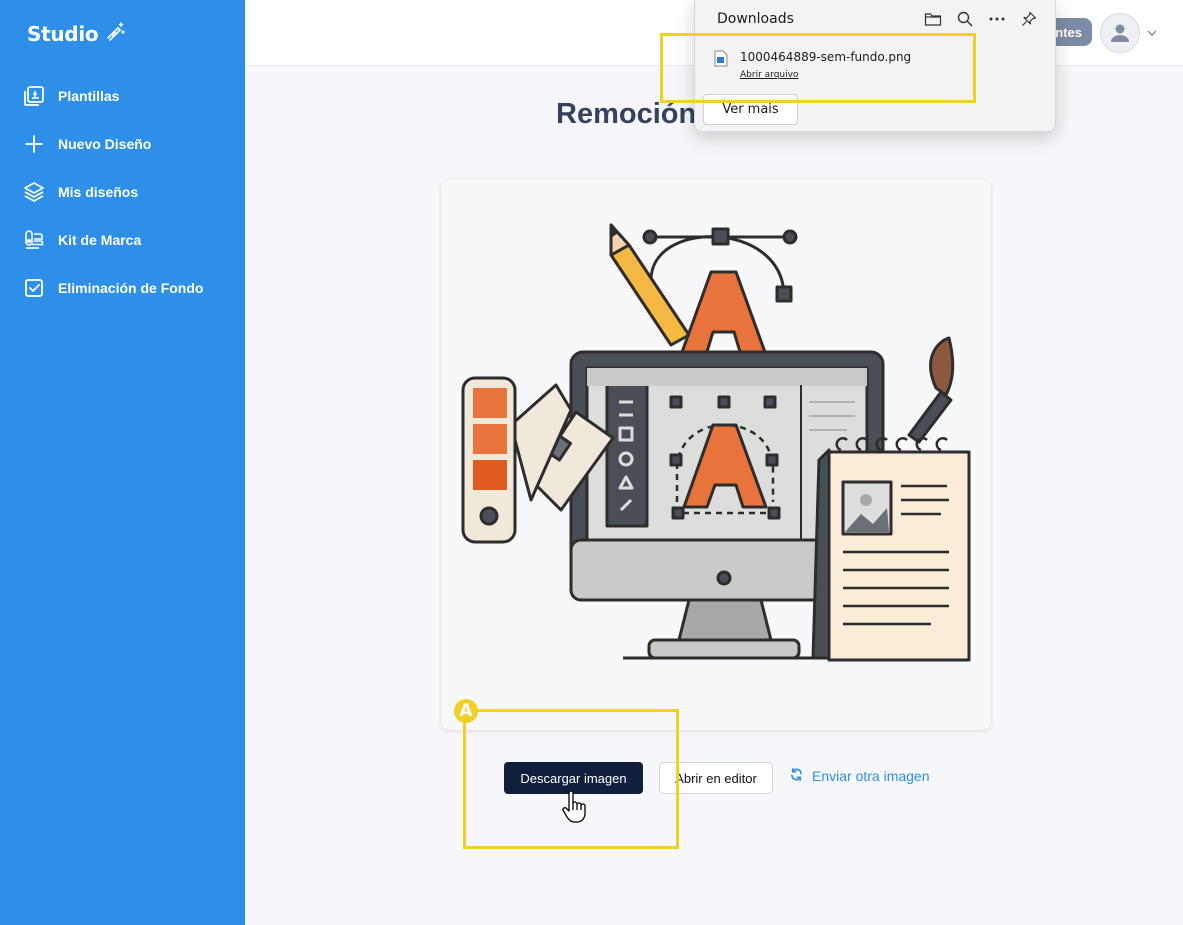 This screenshot has height=925, width=1183. Describe the element at coordinates (1029, 19) in the screenshot. I see `pin-icon` at that location.